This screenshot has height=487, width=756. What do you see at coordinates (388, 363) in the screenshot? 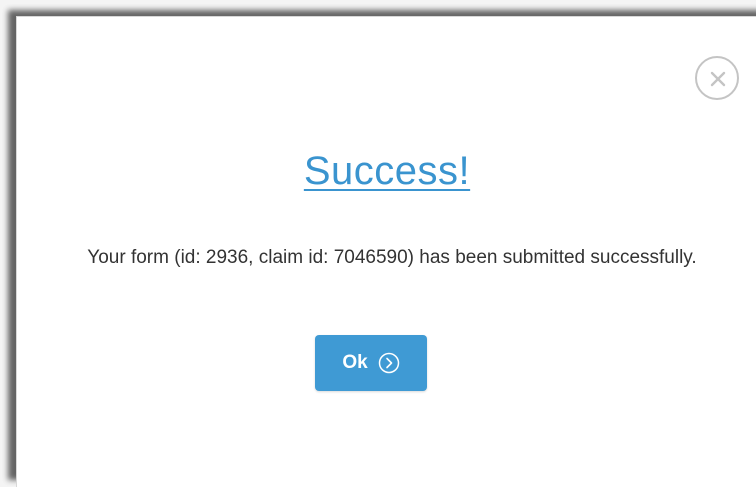
I see `chevron-right-circle-icon` at bounding box center [388, 363].